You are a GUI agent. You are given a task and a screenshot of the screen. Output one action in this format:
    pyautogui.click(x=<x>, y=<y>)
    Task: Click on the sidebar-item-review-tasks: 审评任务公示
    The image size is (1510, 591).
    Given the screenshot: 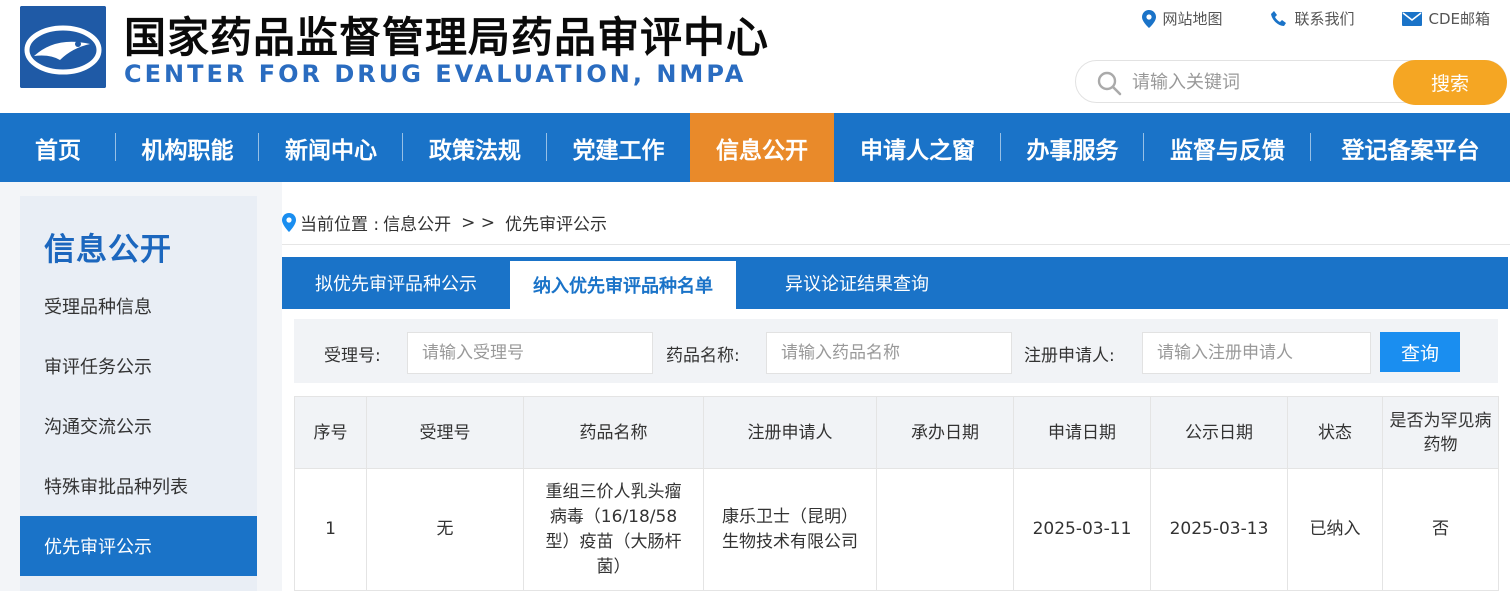 What is the action you would take?
    pyautogui.click(x=138, y=366)
    